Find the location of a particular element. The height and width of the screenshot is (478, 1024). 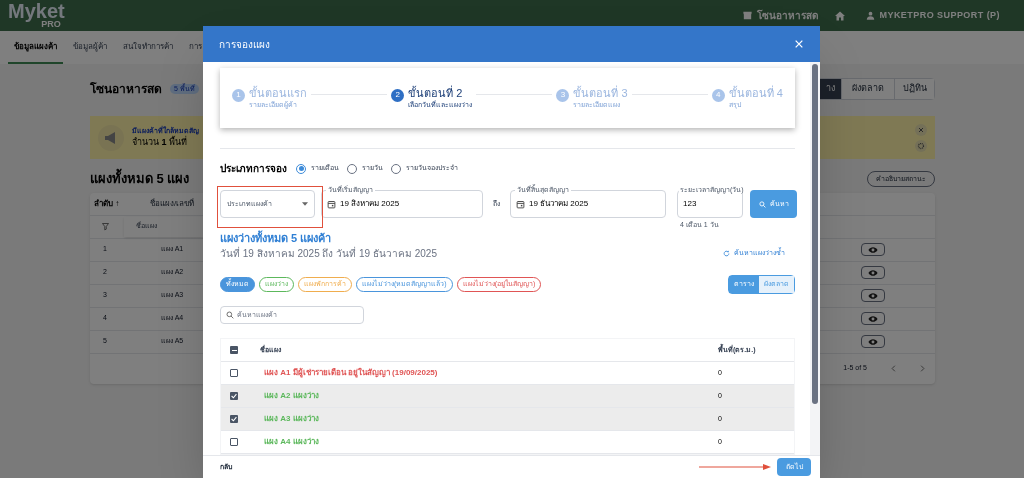

user-icon is located at coordinates (871, 15).